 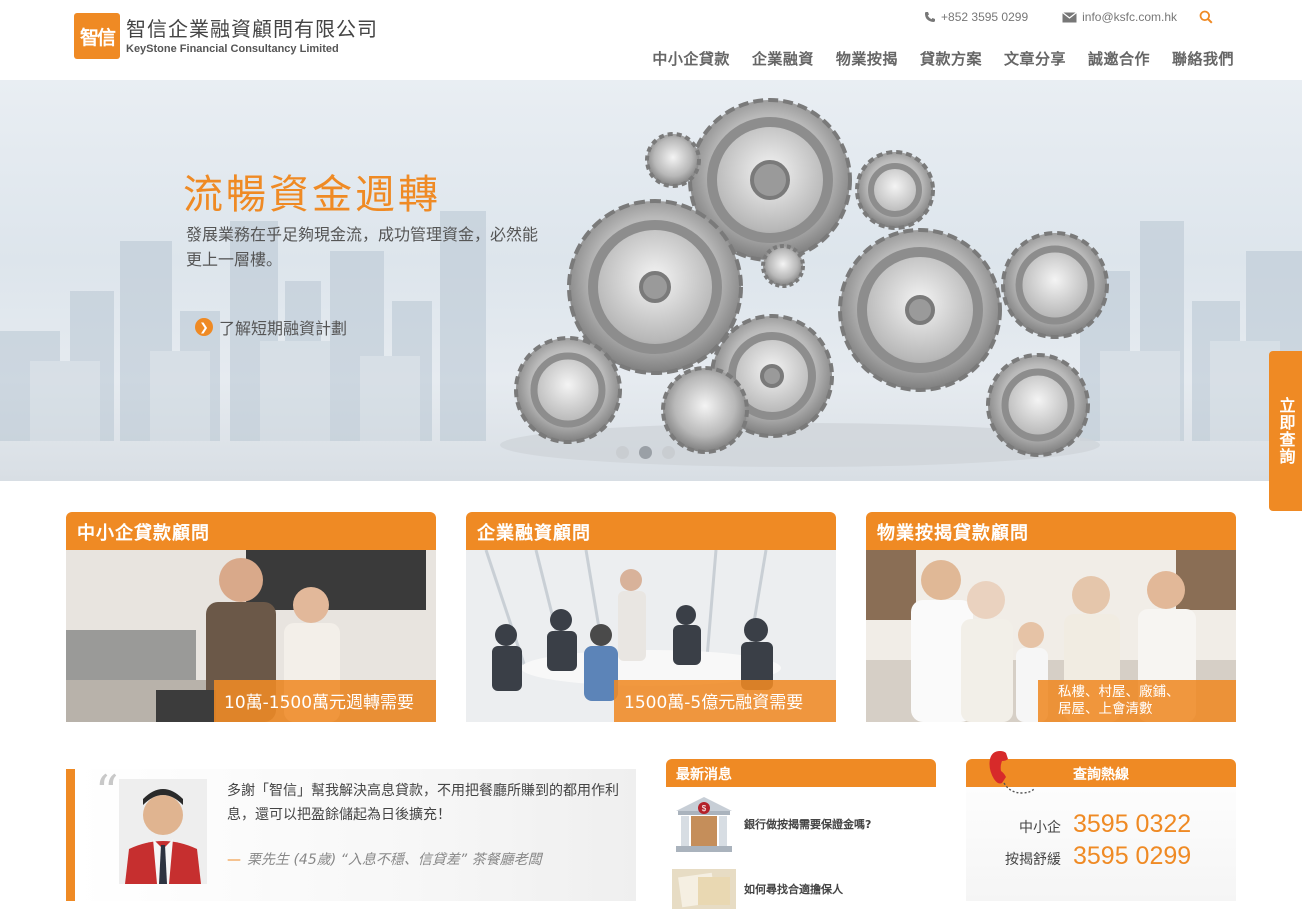 I want to click on email-address: info@ksfc.com.hk, so click(x=1129, y=17).